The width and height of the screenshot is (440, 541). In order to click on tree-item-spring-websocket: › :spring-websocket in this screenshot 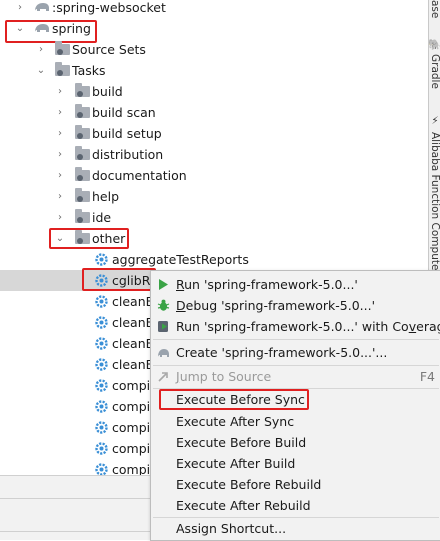, I will do `click(214, 9)`.